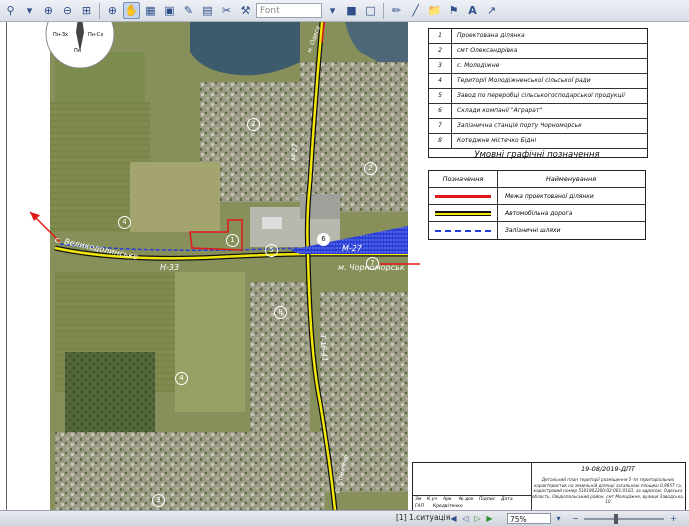  What do you see at coordinates (131, 10) in the screenshot?
I see `hand-icon: ✋` at bounding box center [131, 10].